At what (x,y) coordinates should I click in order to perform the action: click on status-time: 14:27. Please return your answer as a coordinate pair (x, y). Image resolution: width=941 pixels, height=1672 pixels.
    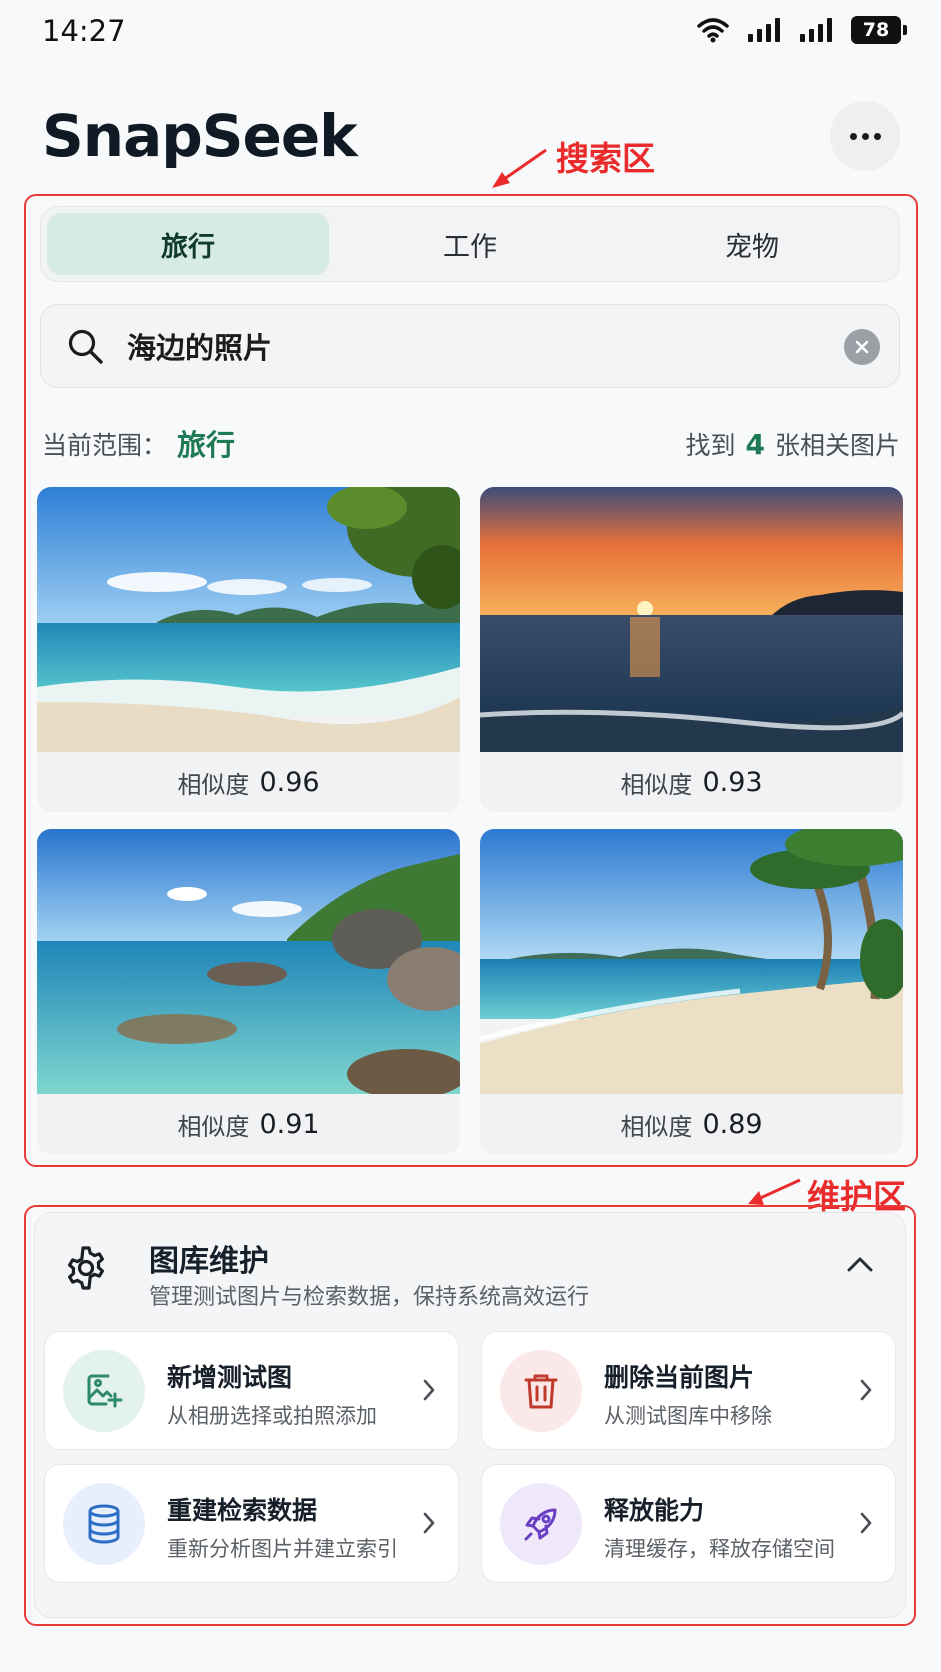
    Looking at the image, I should click on (84, 31).